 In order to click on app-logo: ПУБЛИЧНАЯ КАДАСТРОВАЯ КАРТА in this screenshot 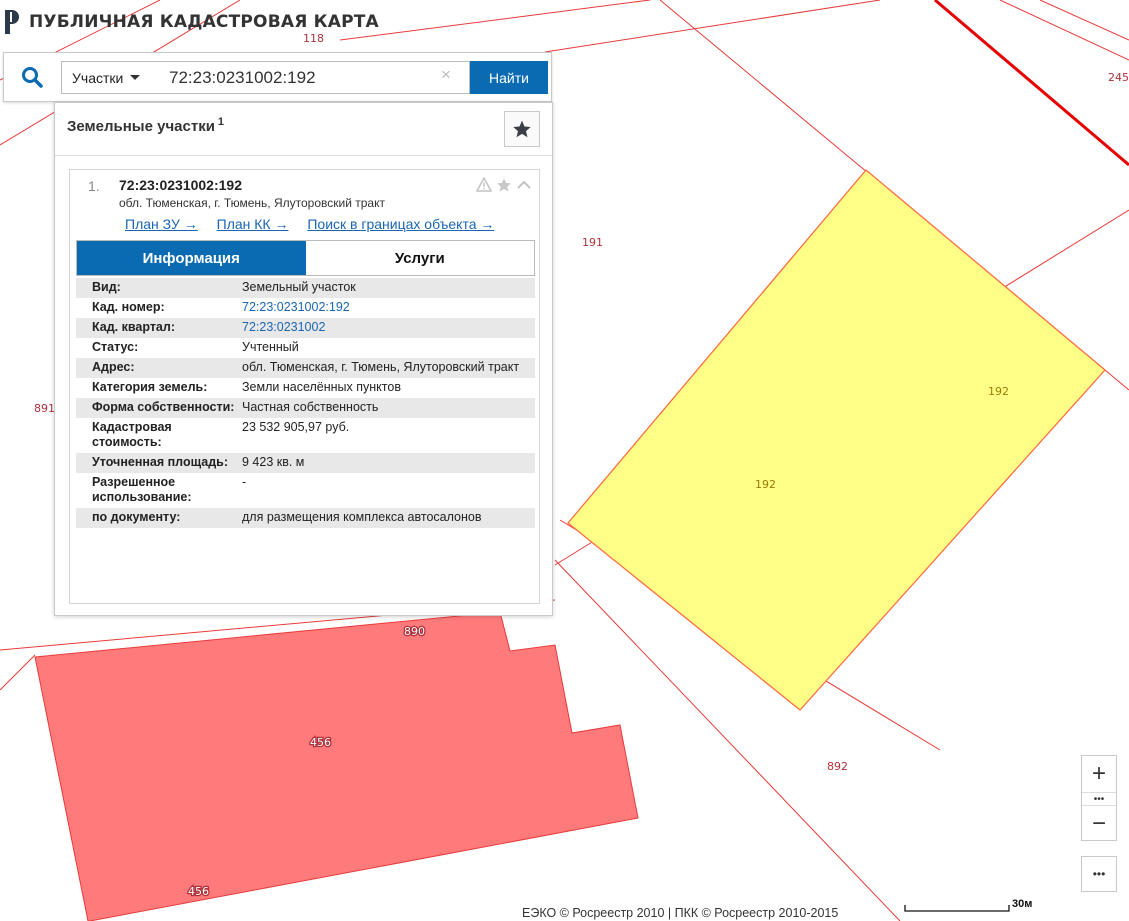, I will do `click(191, 22)`.